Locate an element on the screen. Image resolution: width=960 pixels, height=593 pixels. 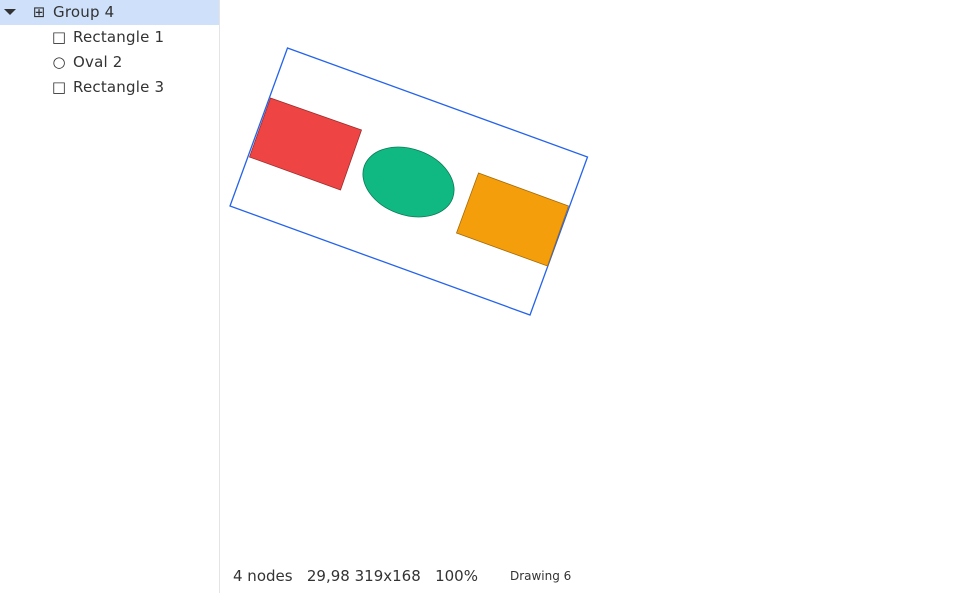
status-summary: 4 nodes 29,98 319x168 100% is located at coordinates (355, 576).